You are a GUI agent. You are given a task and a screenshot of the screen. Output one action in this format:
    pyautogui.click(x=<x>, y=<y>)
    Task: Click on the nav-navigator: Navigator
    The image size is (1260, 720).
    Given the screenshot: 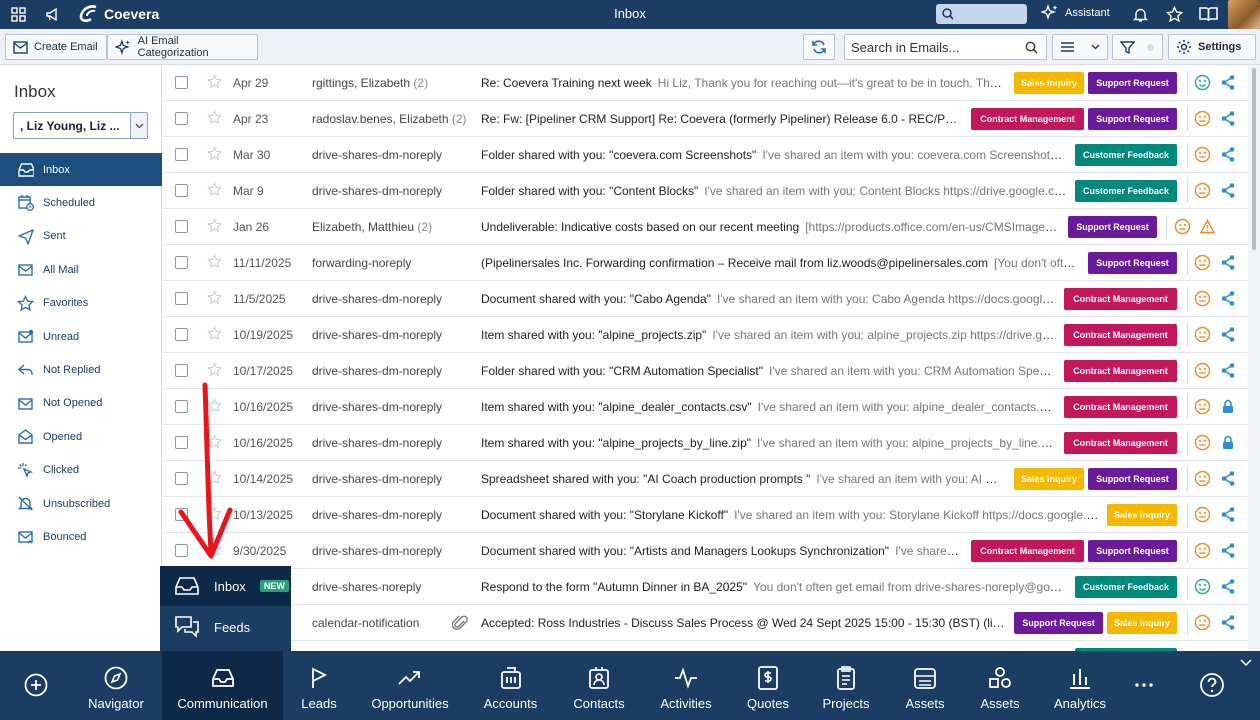 What is the action you would take?
    pyautogui.click(x=116, y=685)
    